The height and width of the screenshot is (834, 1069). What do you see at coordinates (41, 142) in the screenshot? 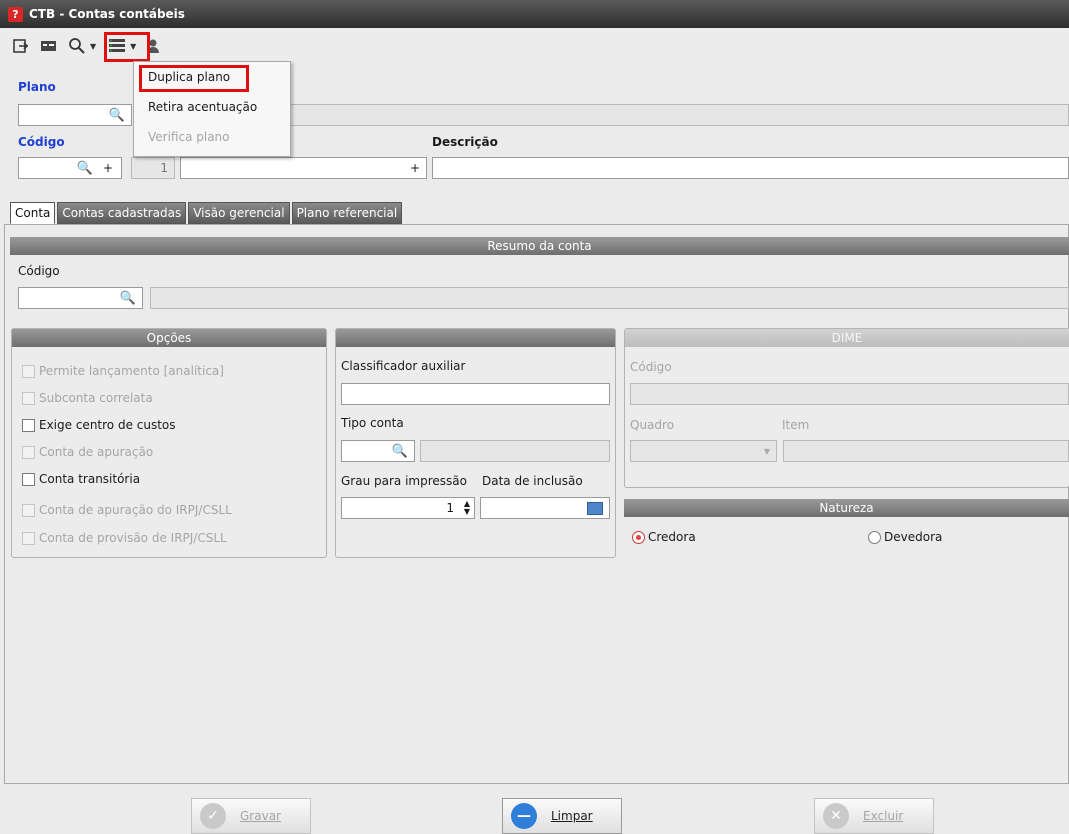
I see `codigo-label: Código` at bounding box center [41, 142].